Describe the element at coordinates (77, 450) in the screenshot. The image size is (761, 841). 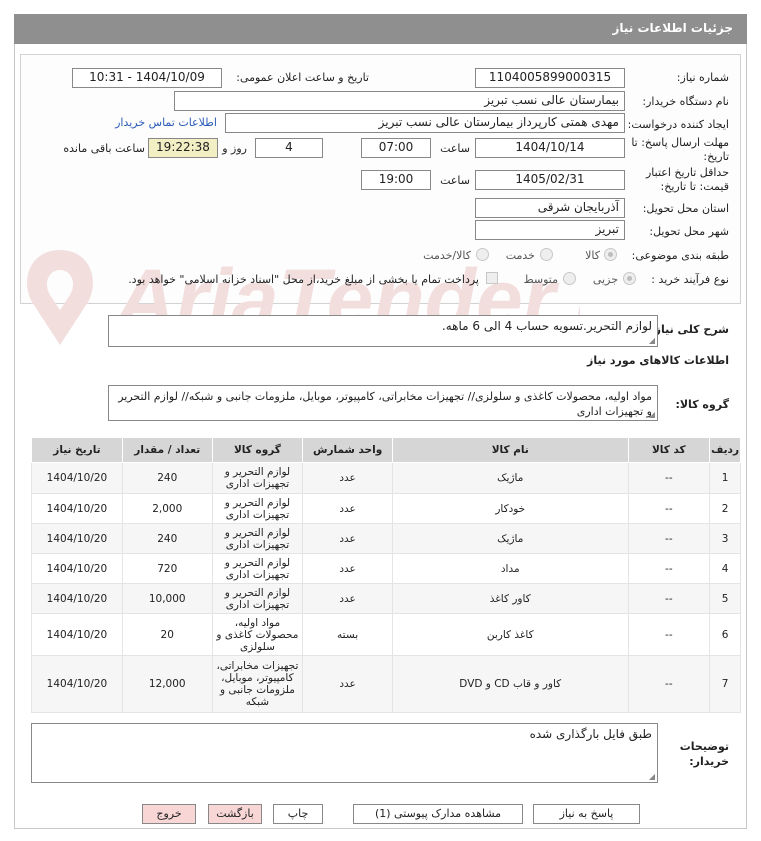
I see `column-header: تاریخ نیاز` at that location.